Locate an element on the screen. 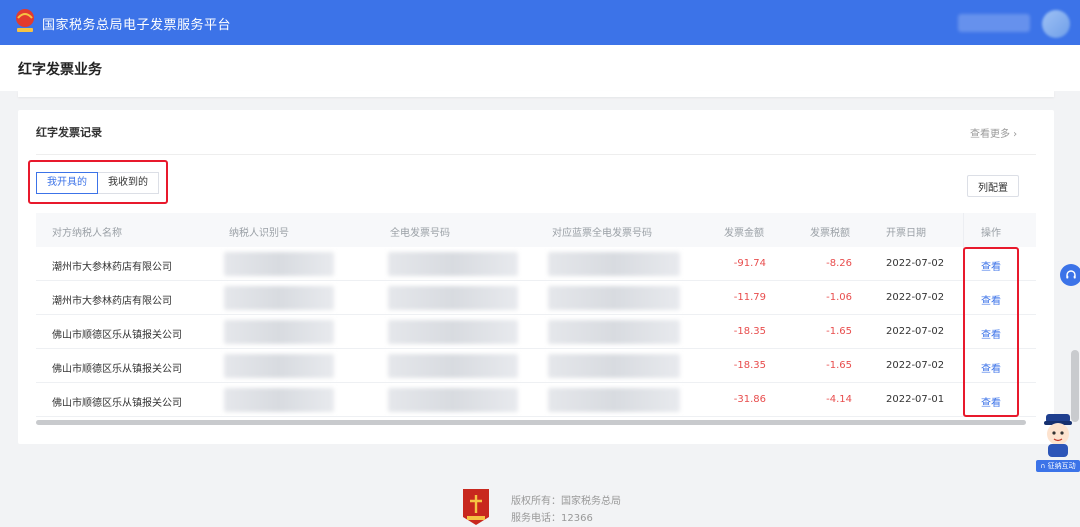  column-header: 发票税额 is located at coordinates (830, 233).